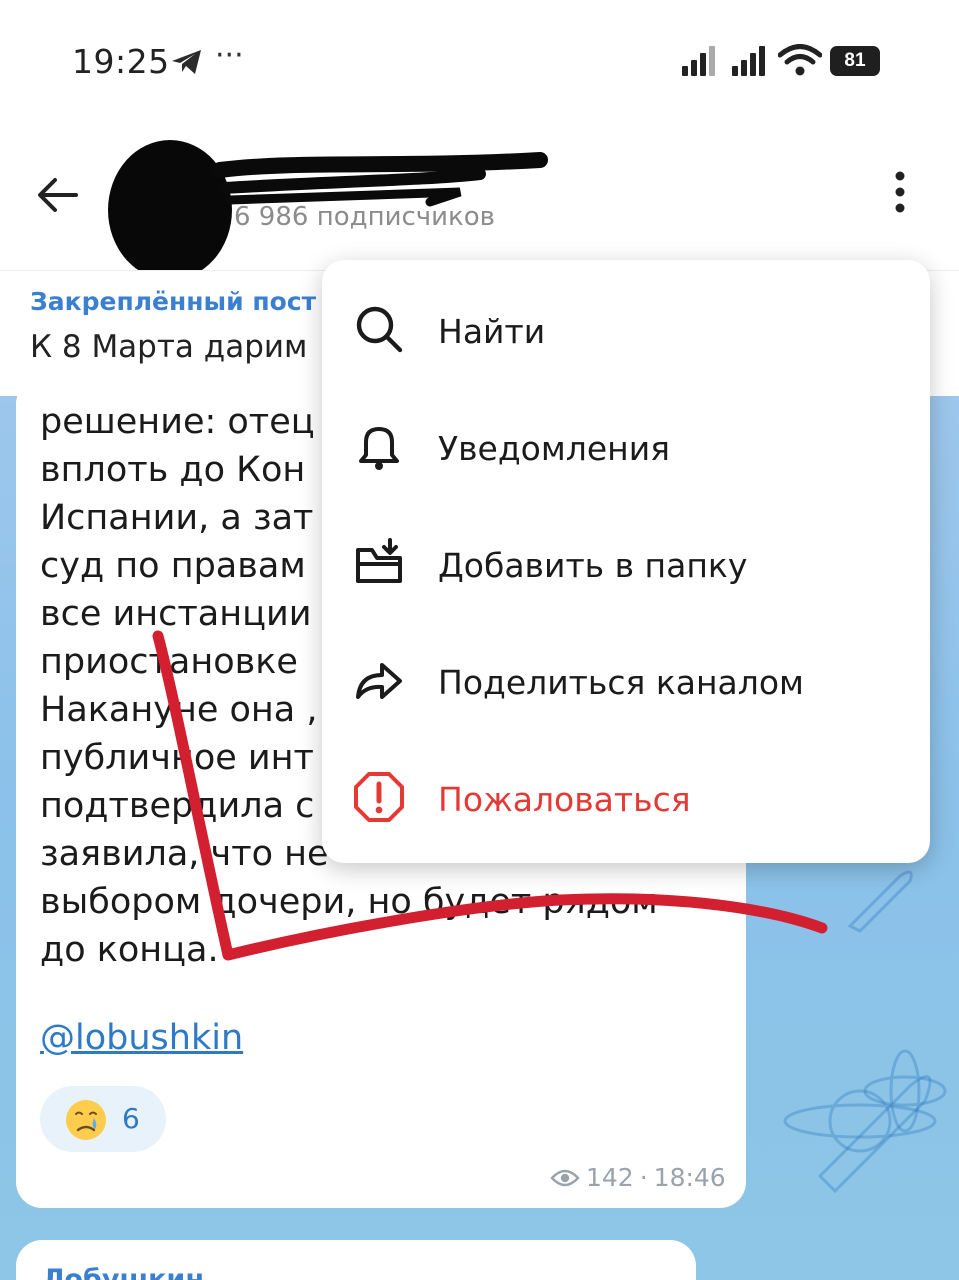 The height and width of the screenshot is (1280, 959). I want to click on crying-face-icon, so click(86, 1120).